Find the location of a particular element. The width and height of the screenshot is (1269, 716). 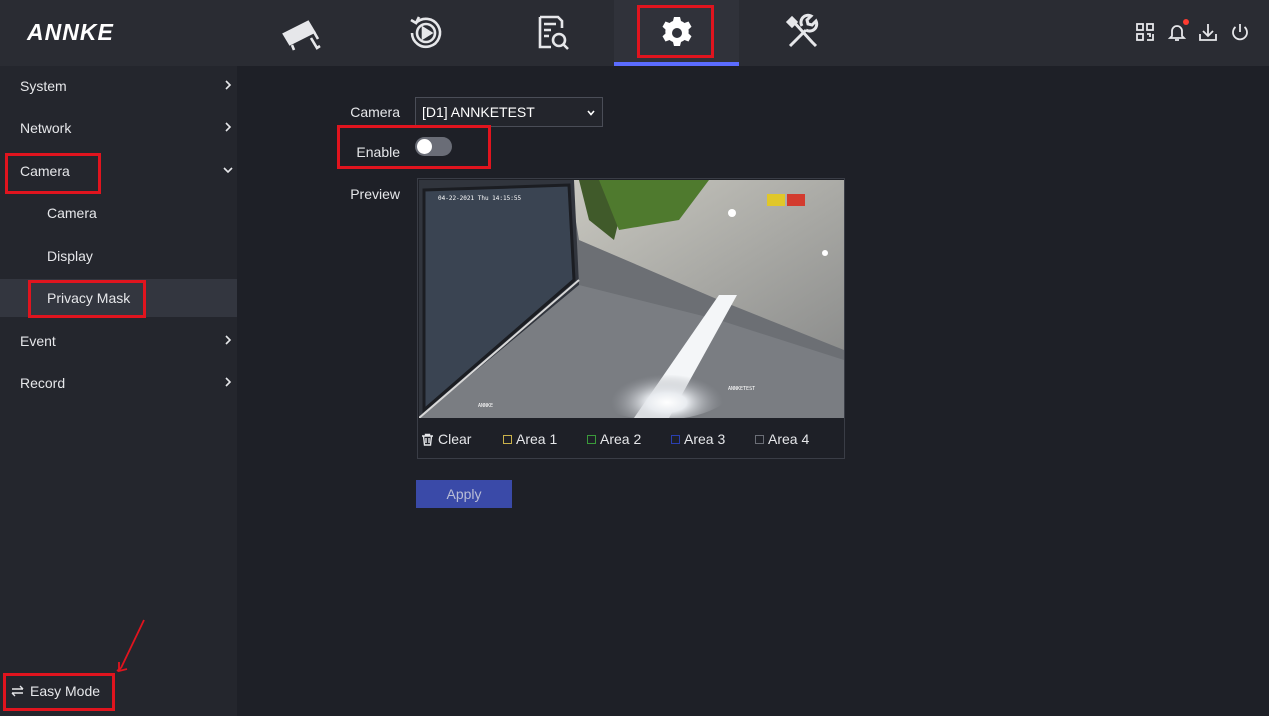

area-2-button: Area 2 is located at coordinates (614, 439).